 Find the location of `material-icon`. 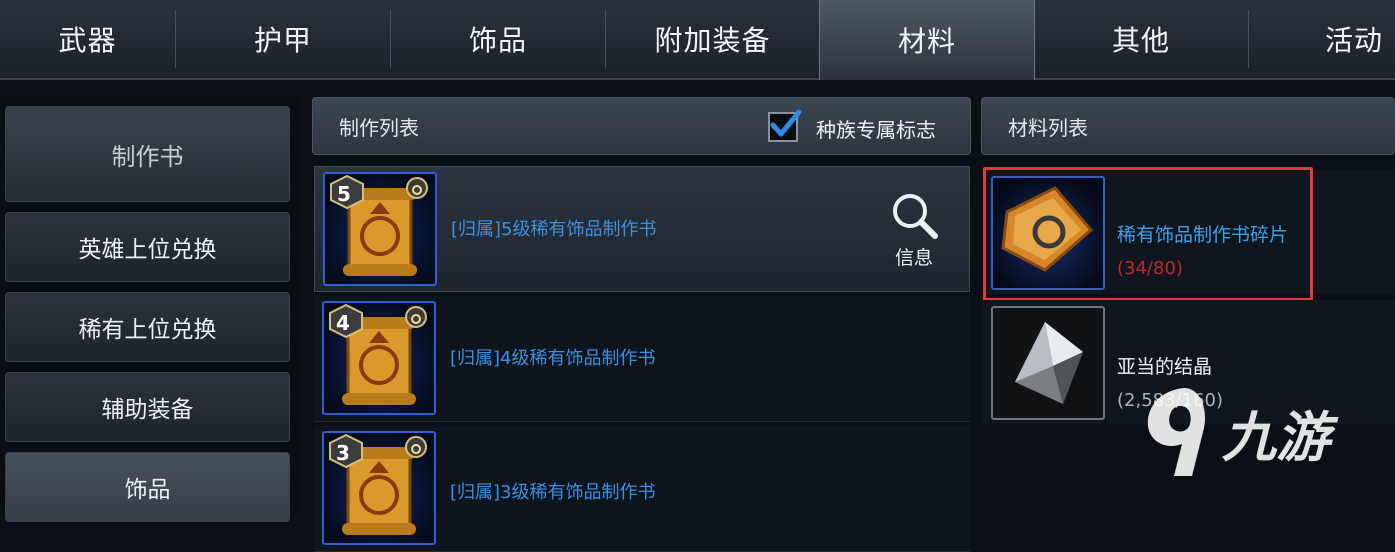

material-icon is located at coordinates (1048, 363).